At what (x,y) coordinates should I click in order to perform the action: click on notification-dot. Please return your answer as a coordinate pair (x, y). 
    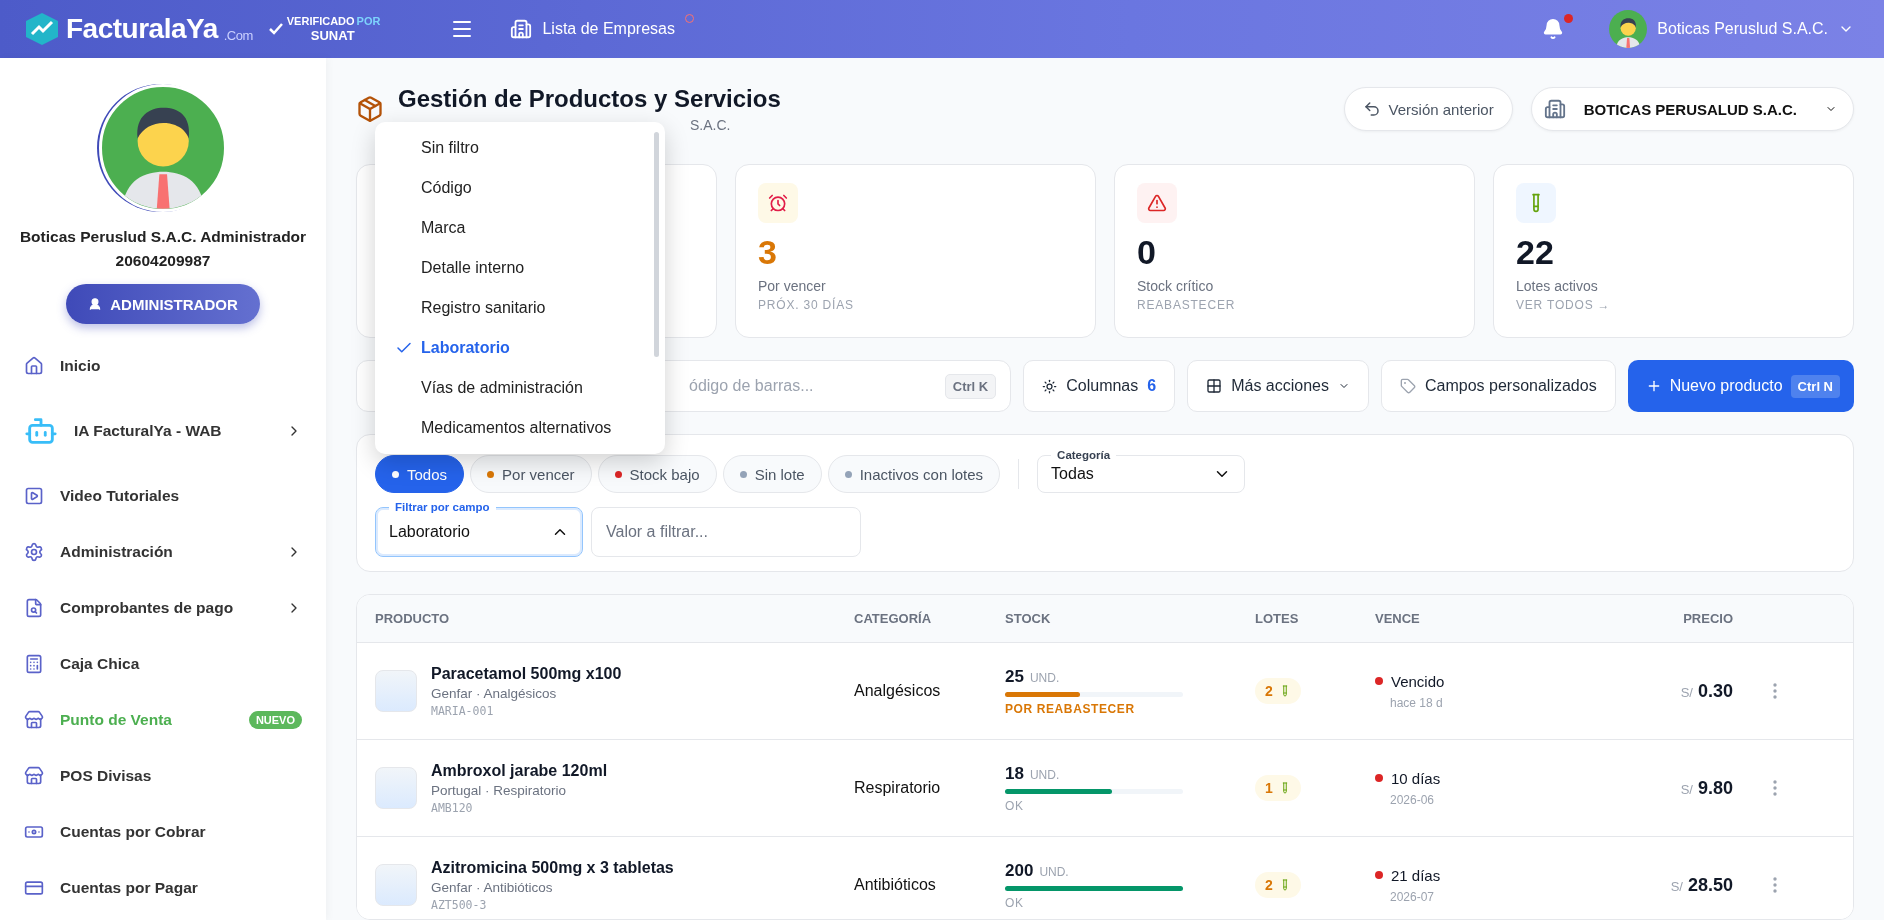
    Looking at the image, I should click on (1569, 18).